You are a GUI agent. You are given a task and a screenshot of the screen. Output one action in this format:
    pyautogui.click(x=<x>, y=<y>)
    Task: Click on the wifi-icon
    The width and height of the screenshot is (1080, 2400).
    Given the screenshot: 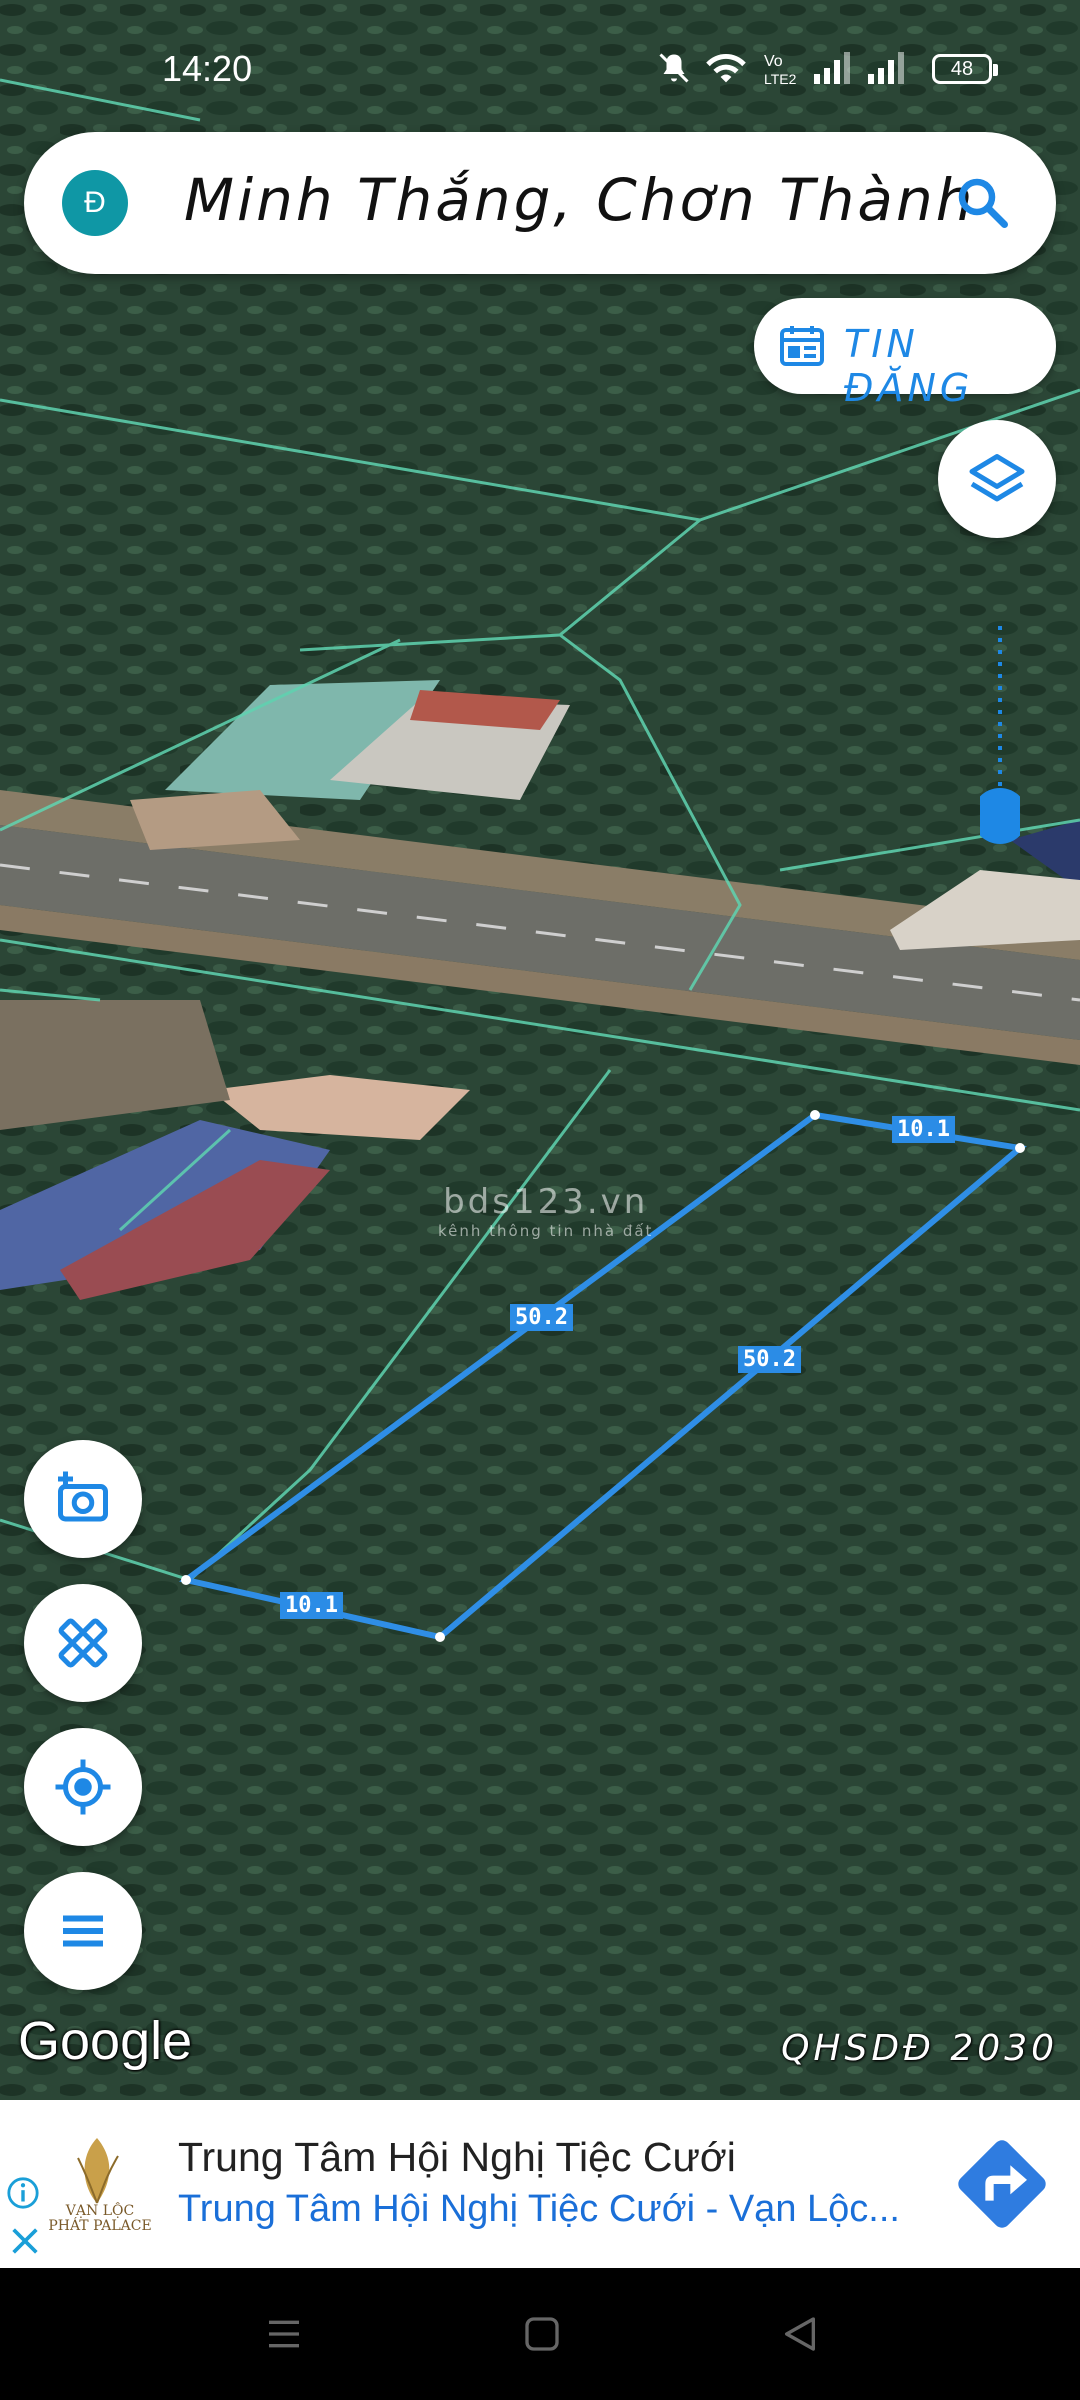 What is the action you would take?
    pyautogui.click(x=726, y=68)
    